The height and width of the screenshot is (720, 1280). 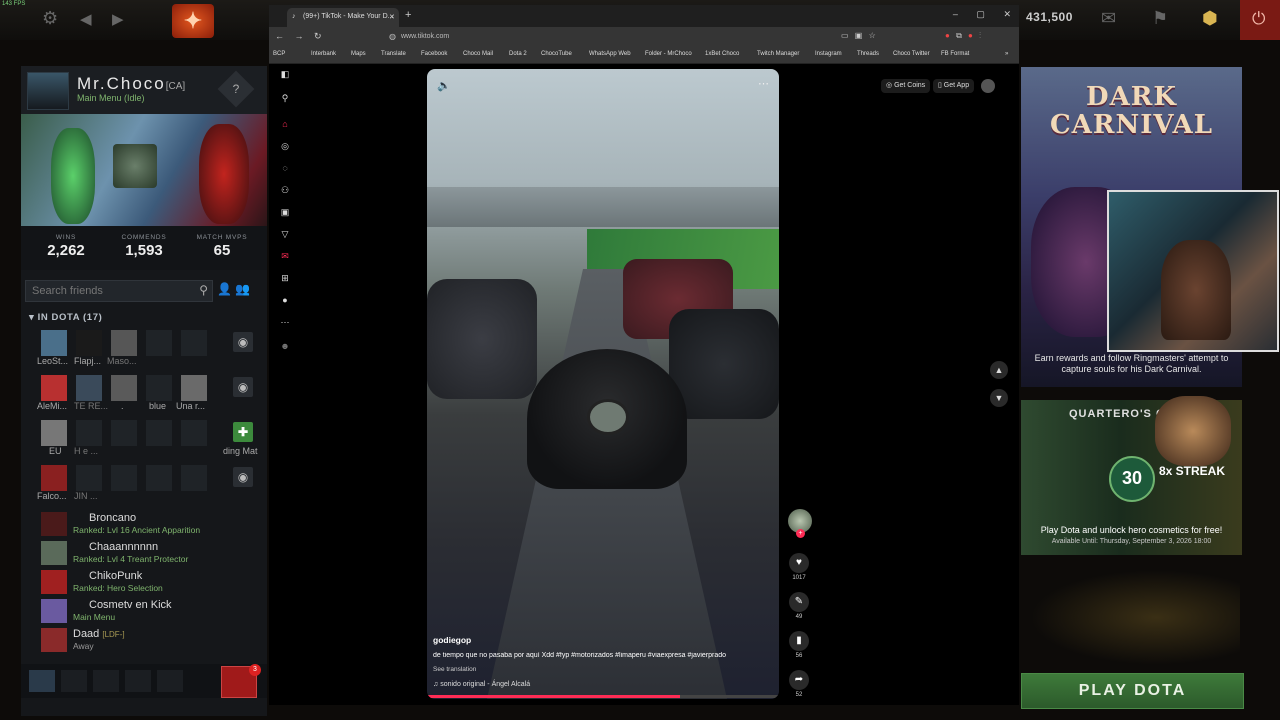 I want to click on list-item: Cosmetv en Kick Main Menu, so click(x=151, y=613).